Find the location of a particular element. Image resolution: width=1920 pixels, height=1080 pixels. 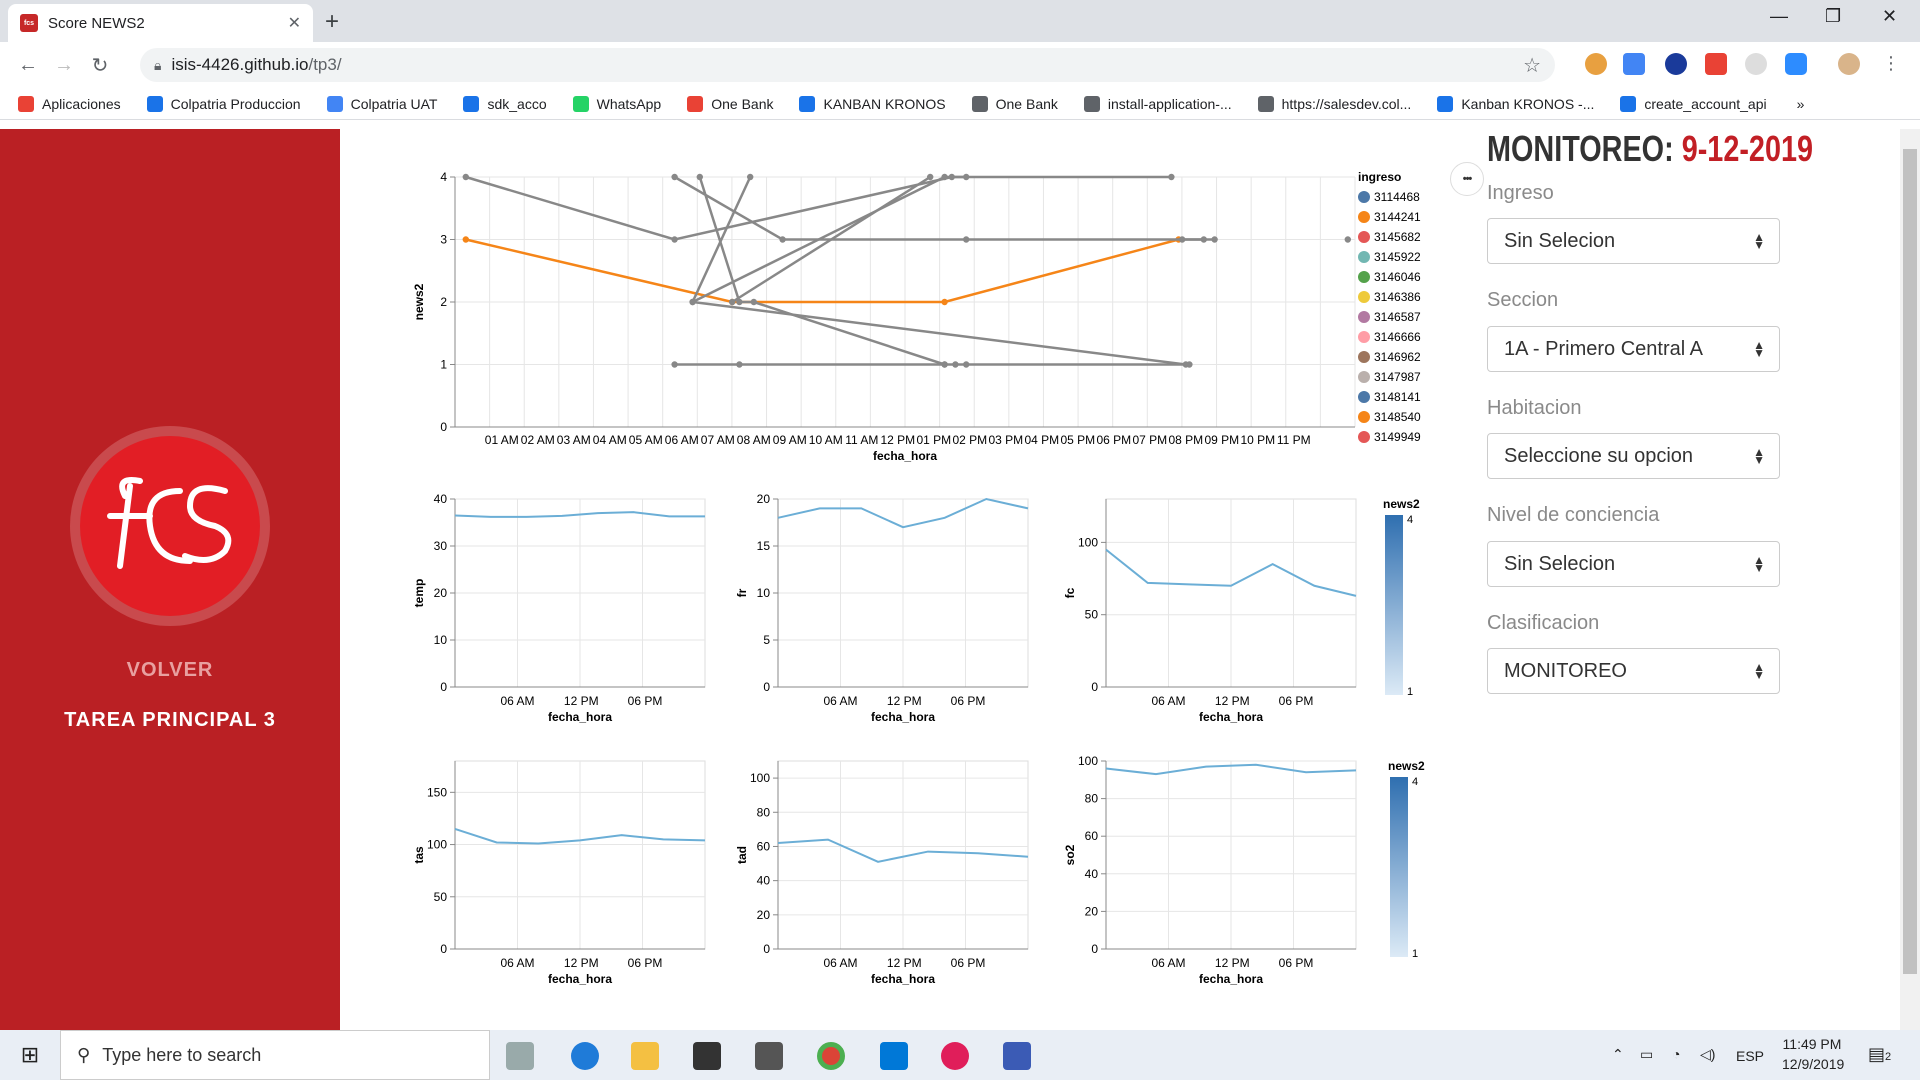

bookmark-one-bank-2: One Bank is located at coordinates (1014, 103).